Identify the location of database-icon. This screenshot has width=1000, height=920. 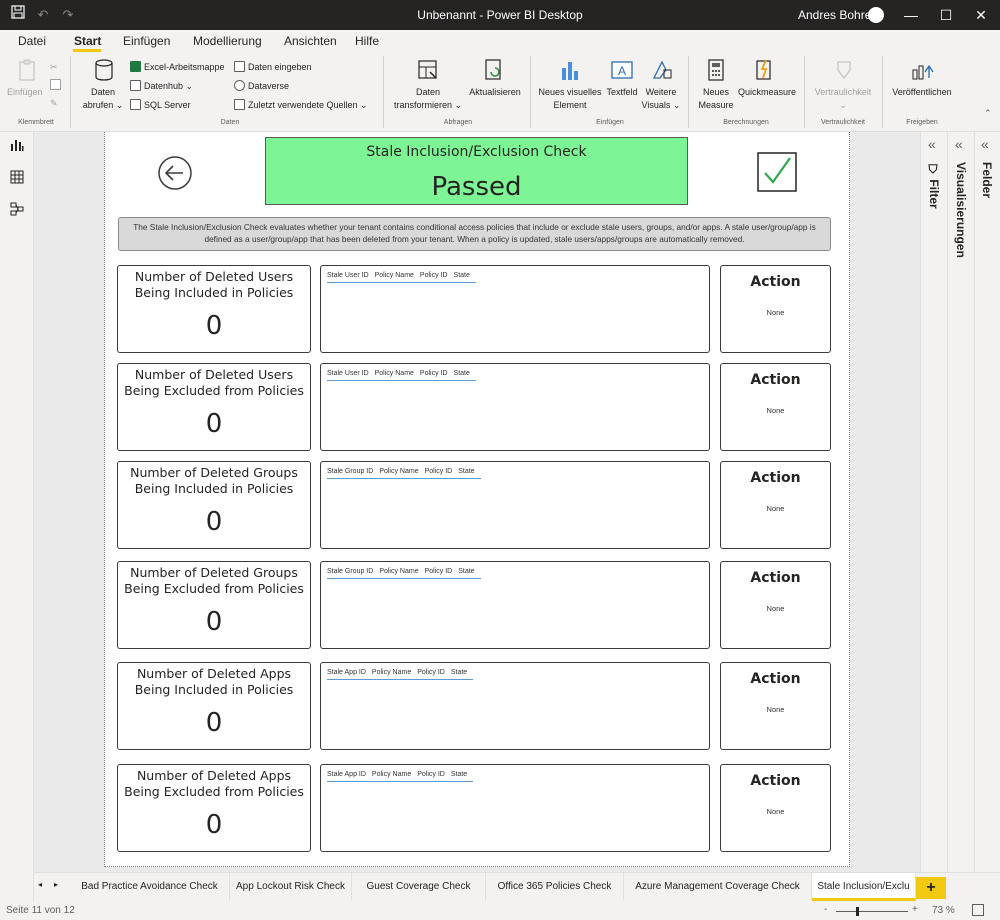
(104, 70).